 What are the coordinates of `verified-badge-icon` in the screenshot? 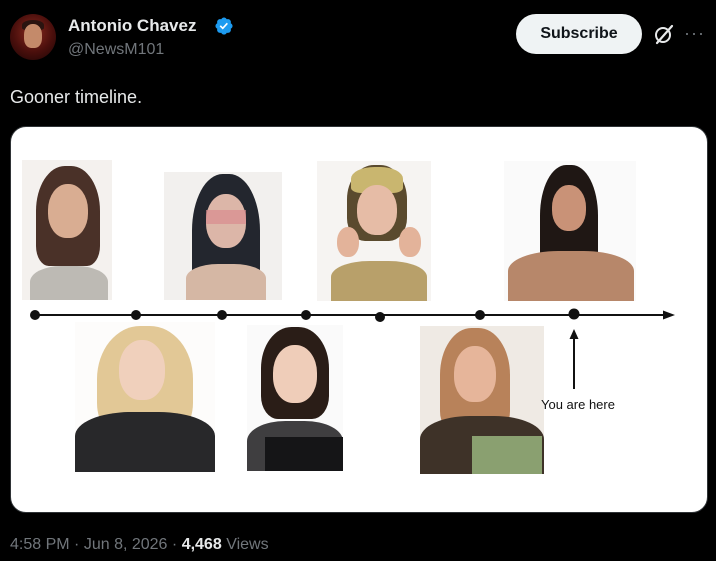 It's located at (224, 26).